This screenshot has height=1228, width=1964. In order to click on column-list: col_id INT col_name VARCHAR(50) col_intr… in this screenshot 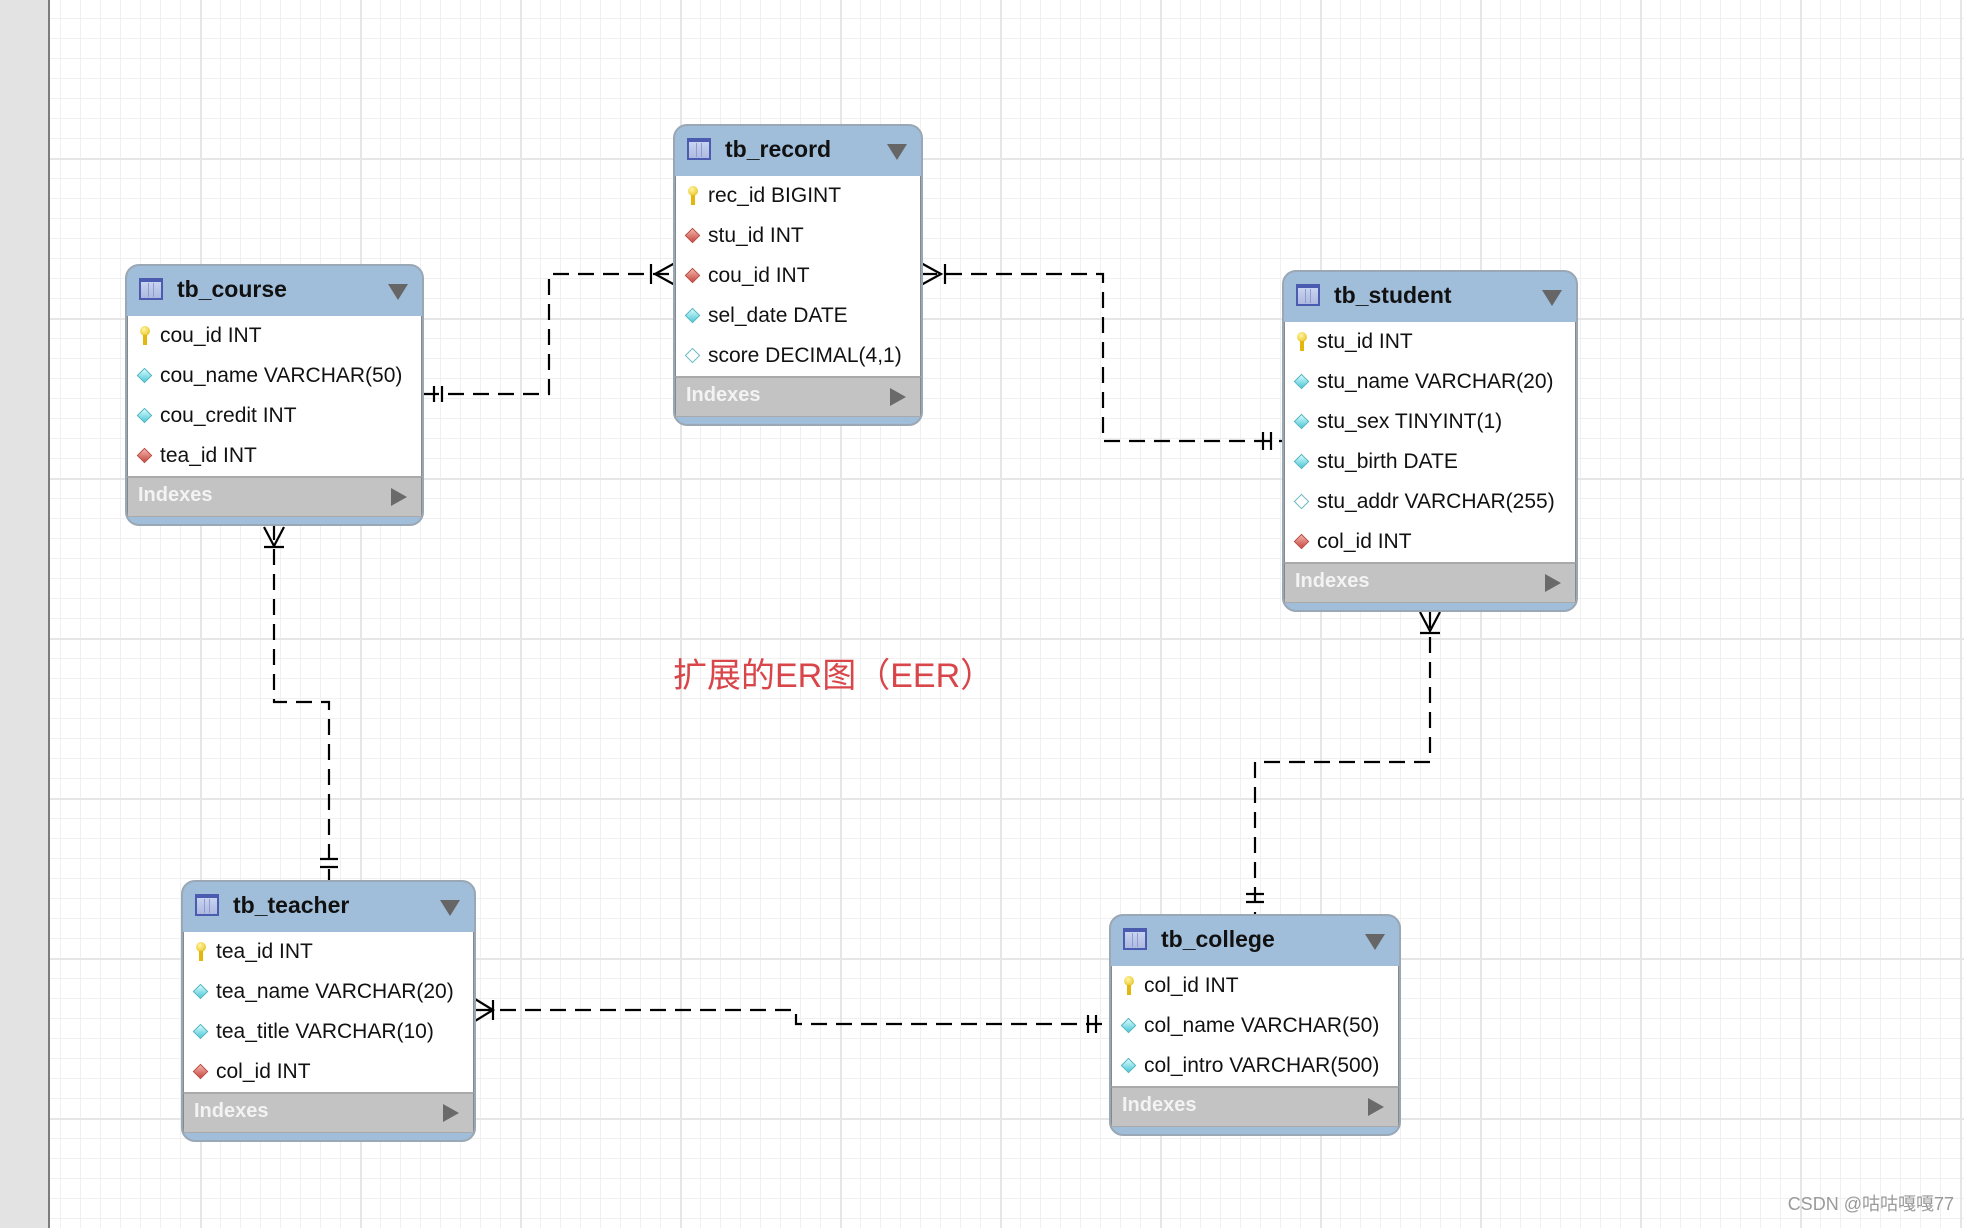, I will do `click(1255, 1026)`.